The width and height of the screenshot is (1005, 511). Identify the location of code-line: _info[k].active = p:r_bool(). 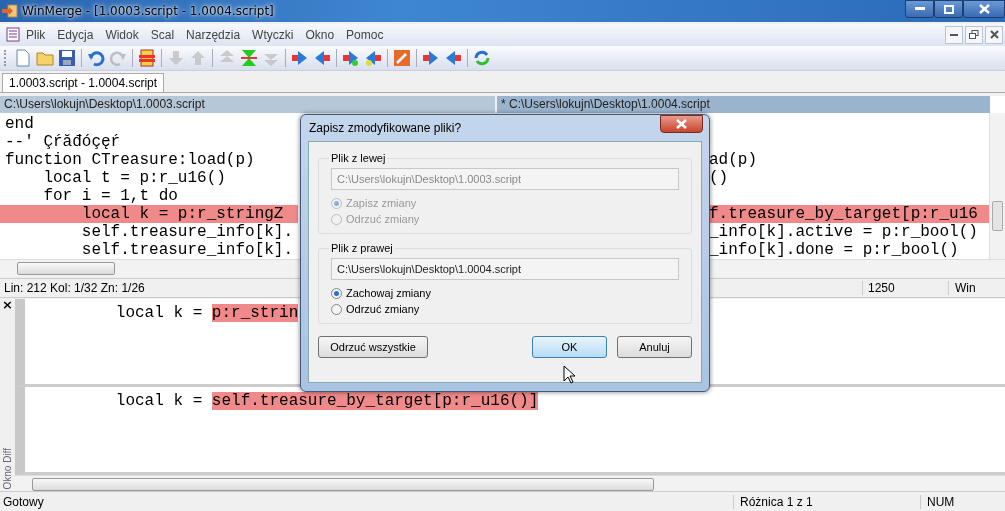
(844, 232).